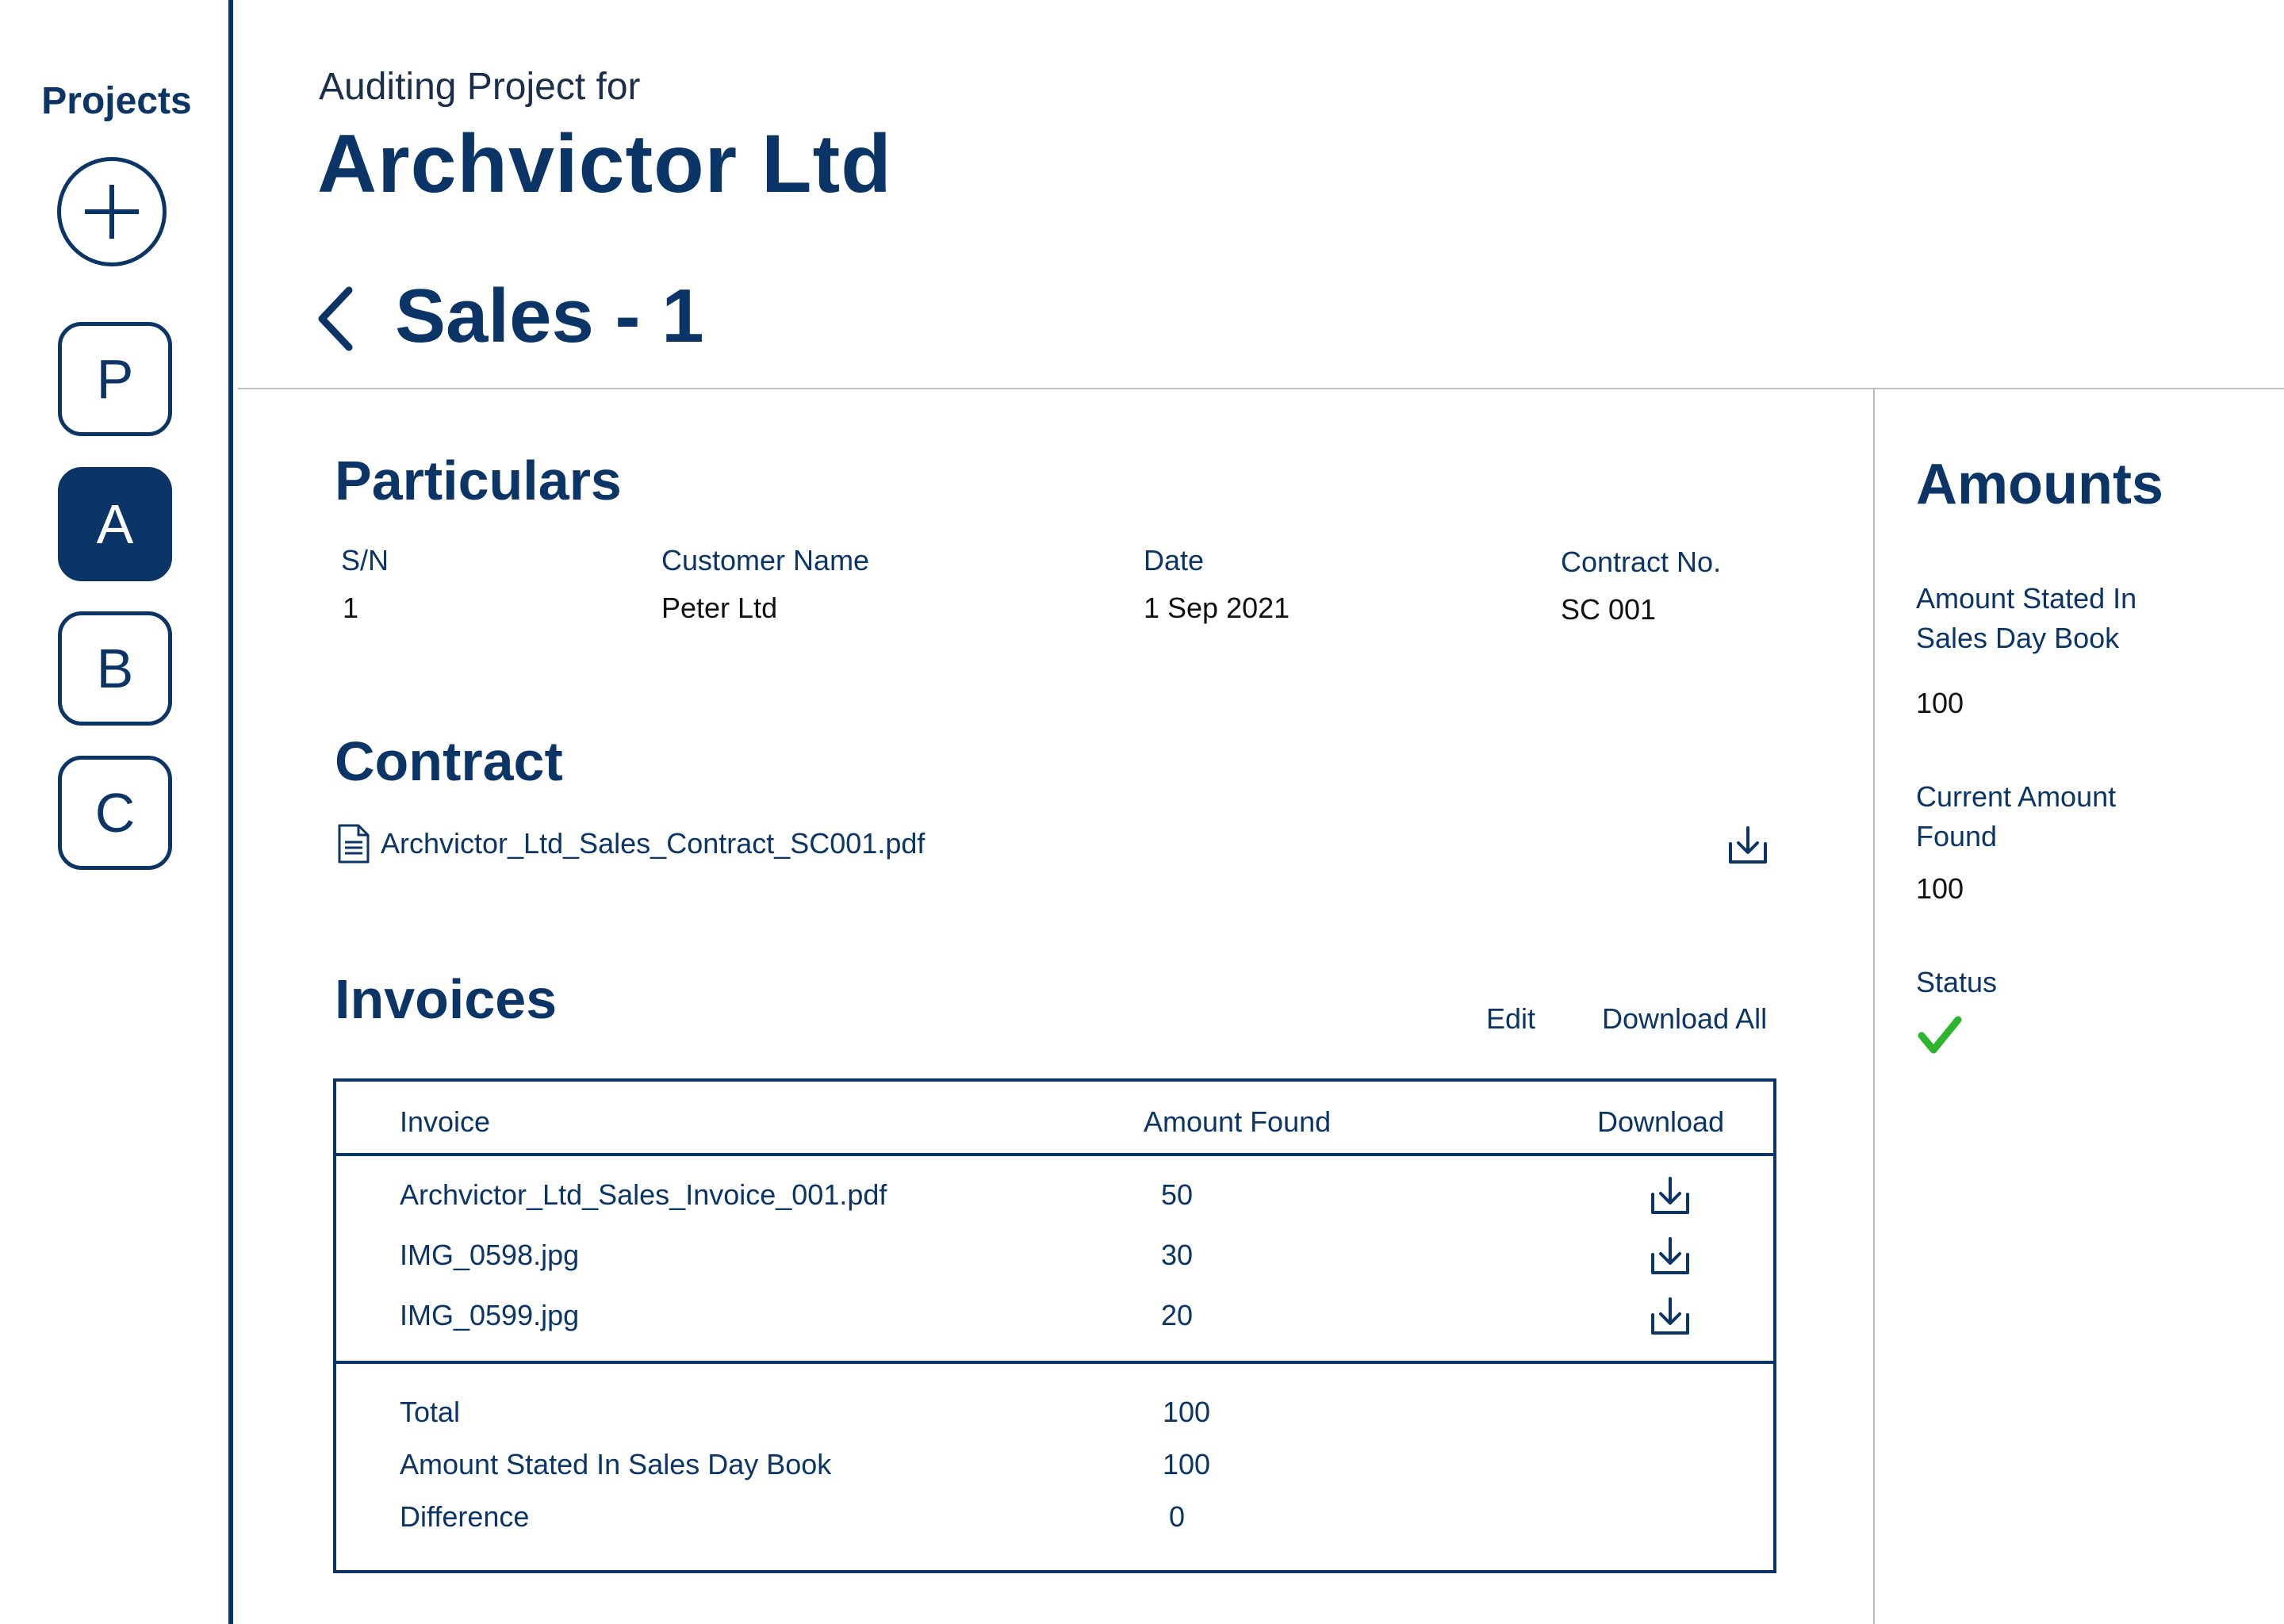 The height and width of the screenshot is (1624, 2284). Describe the element at coordinates (643, 1195) in the screenshot. I see `invoice-file-link: Archvictor_Ltd_Sales_Invoice_001.pdf` at that location.